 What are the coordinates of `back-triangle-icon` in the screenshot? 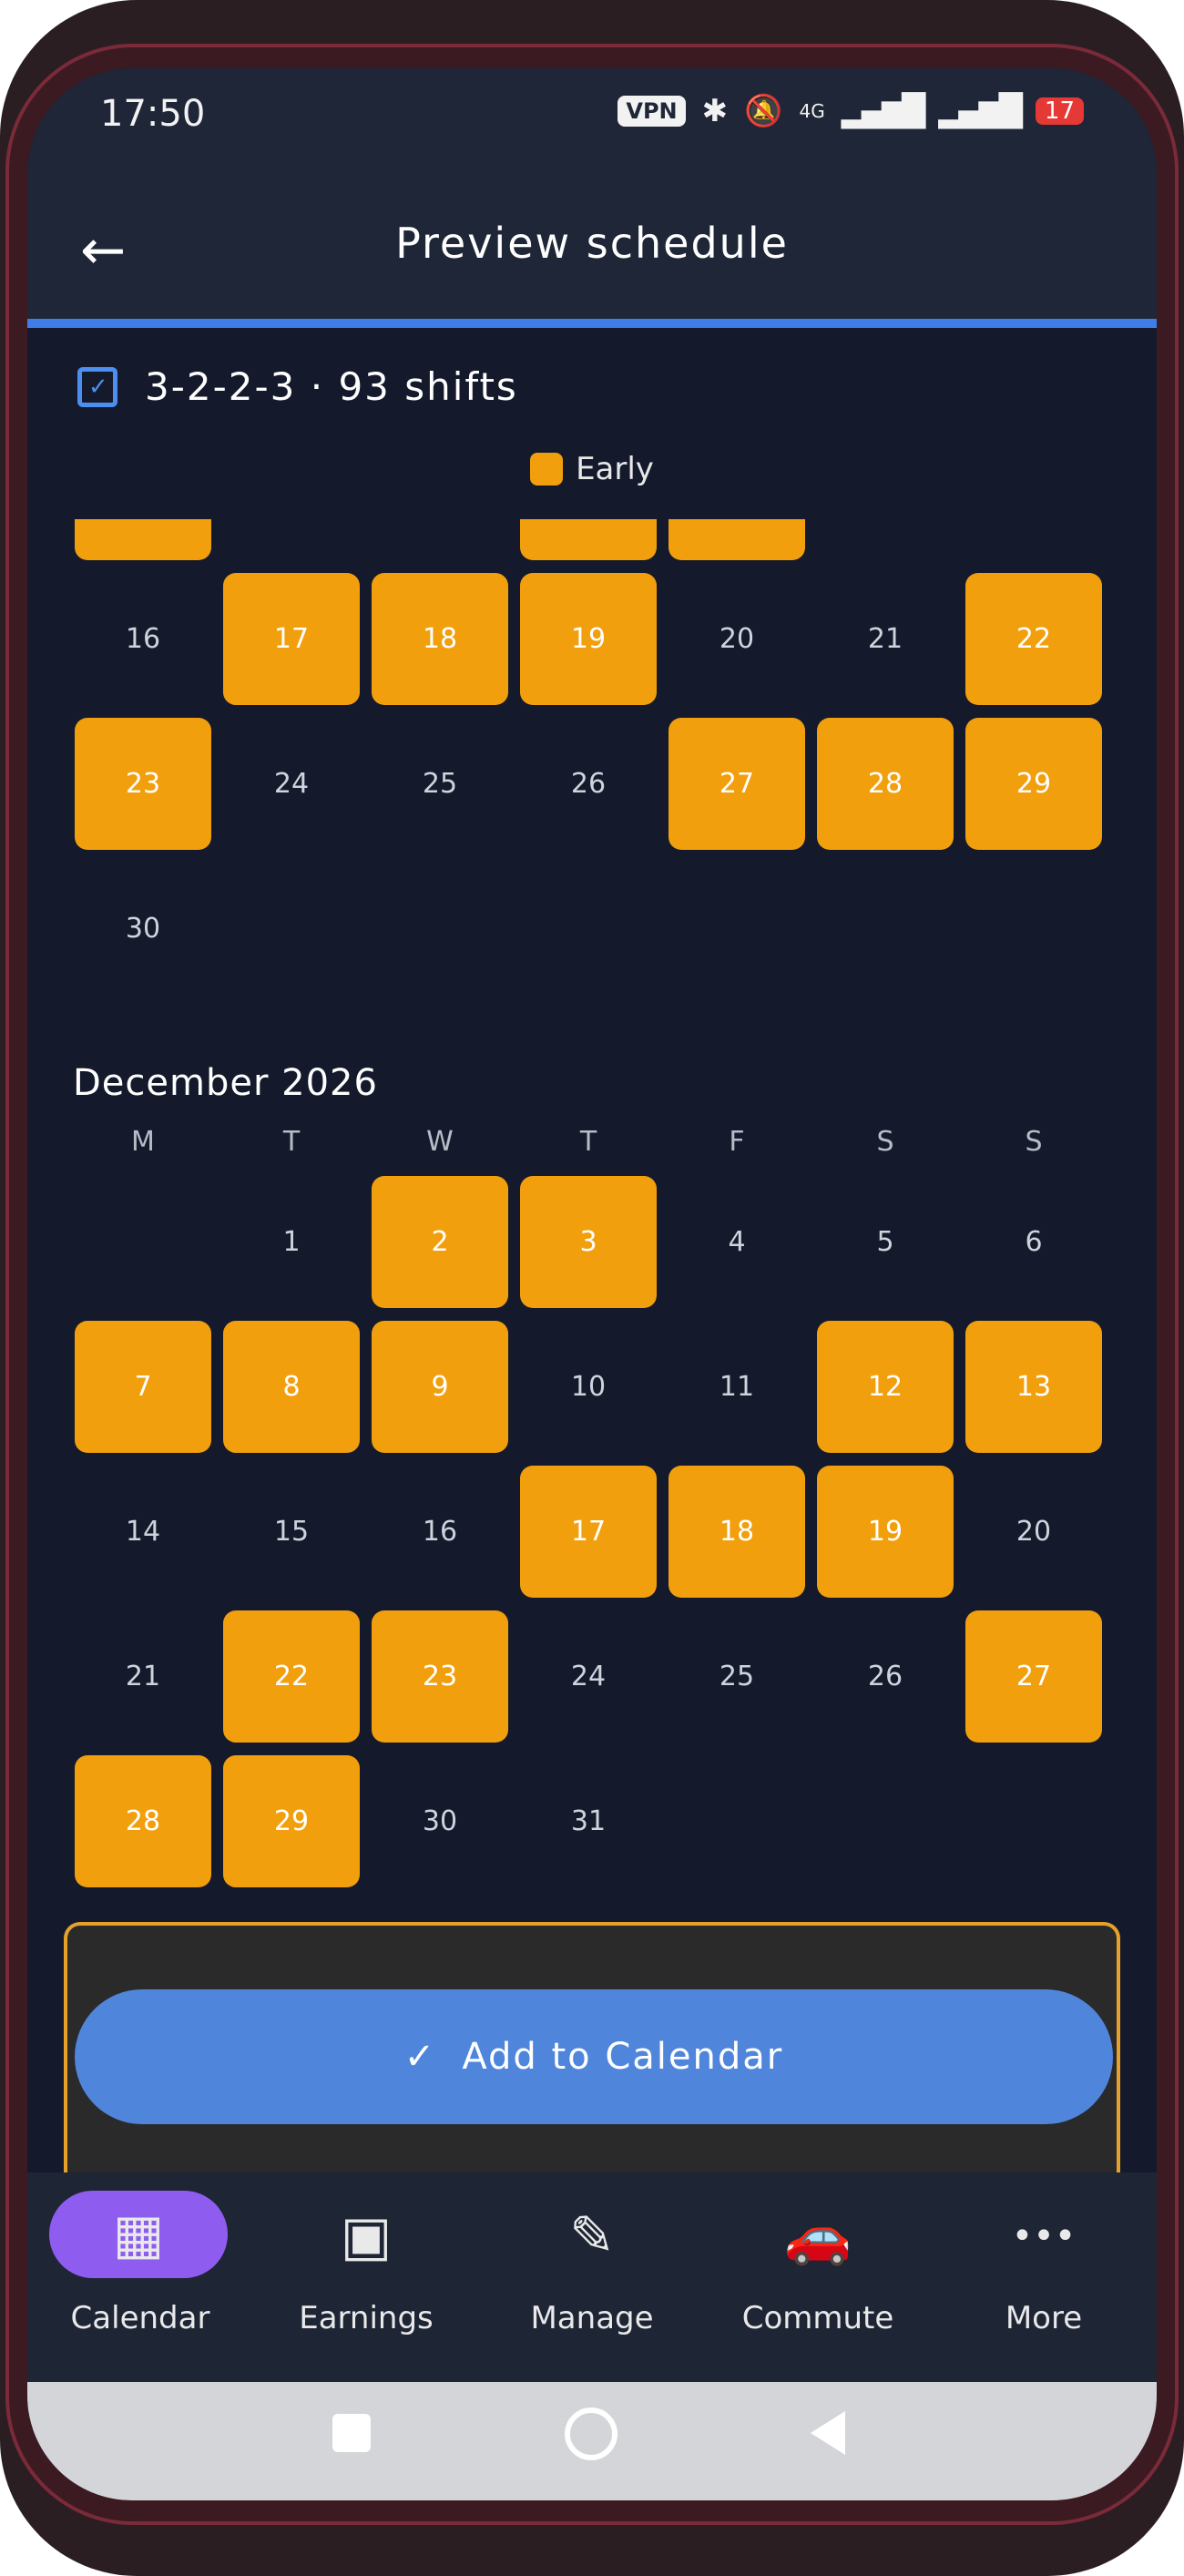 It's located at (828, 2433).